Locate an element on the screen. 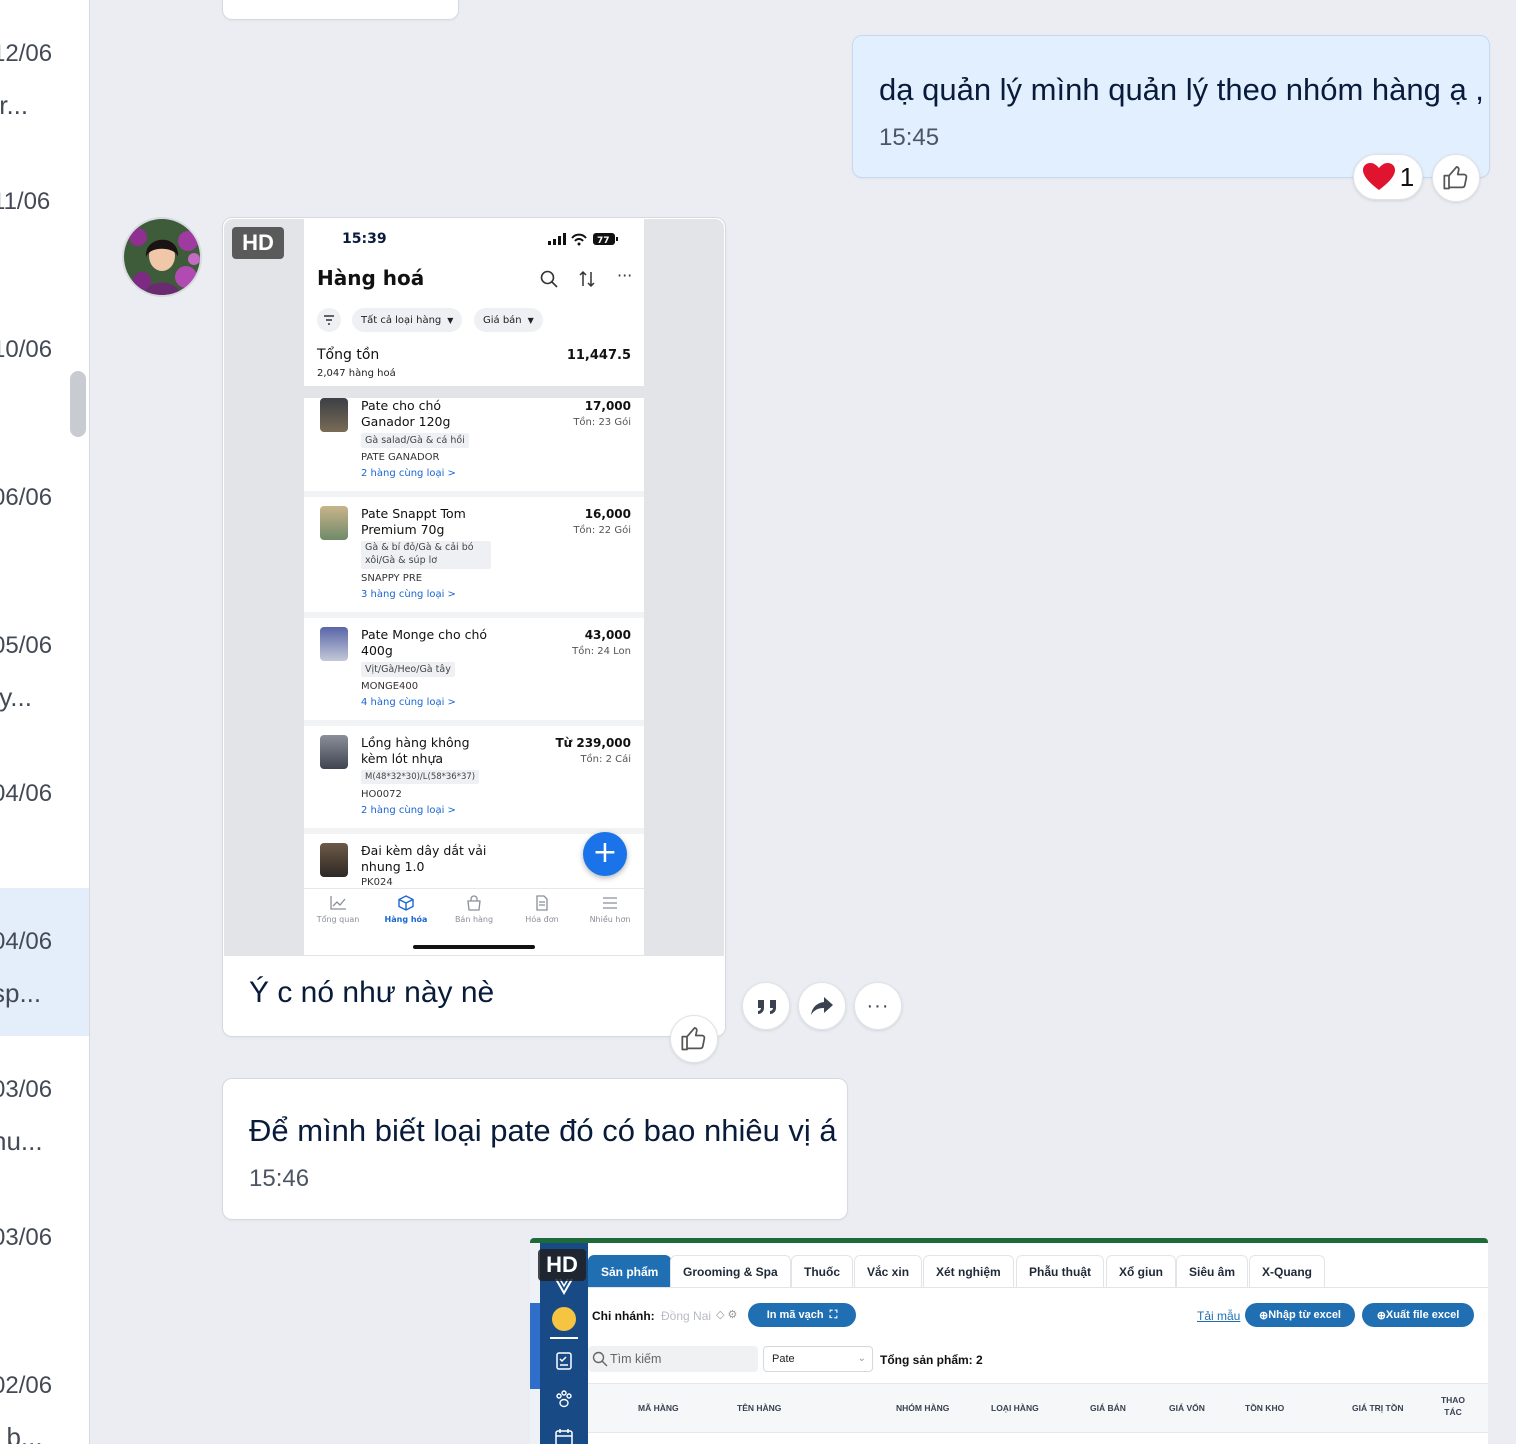 The image size is (1516, 1444). page-title: Hàng hoá is located at coordinates (371, 278).